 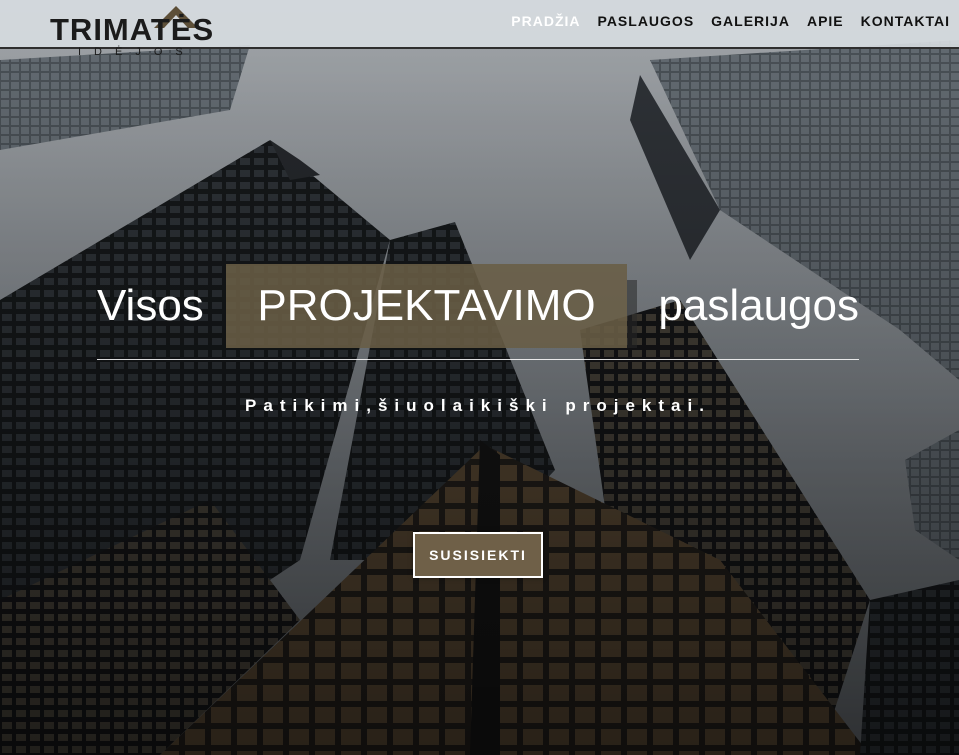 I want to click on hero-tagline: Patikimi,šiuolaikiški projektai., so click(x=478, y=405).